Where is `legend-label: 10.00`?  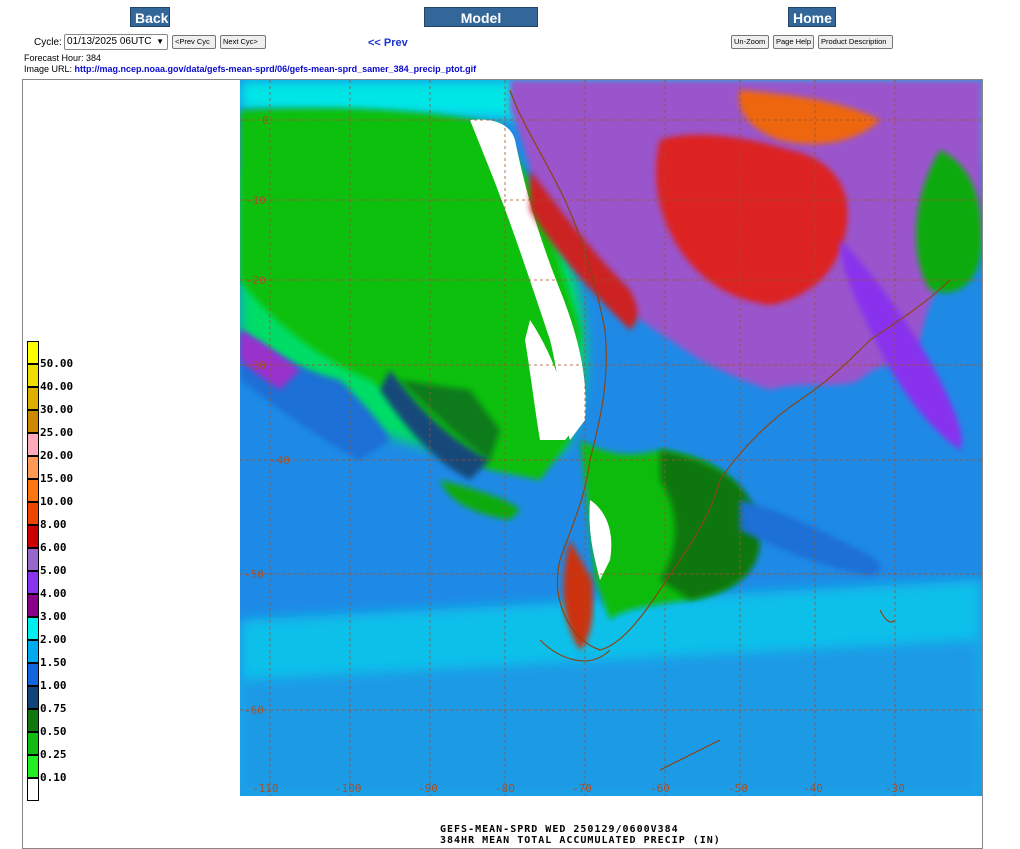
legend-label: 10.00 is located at coordinates (57, 501).